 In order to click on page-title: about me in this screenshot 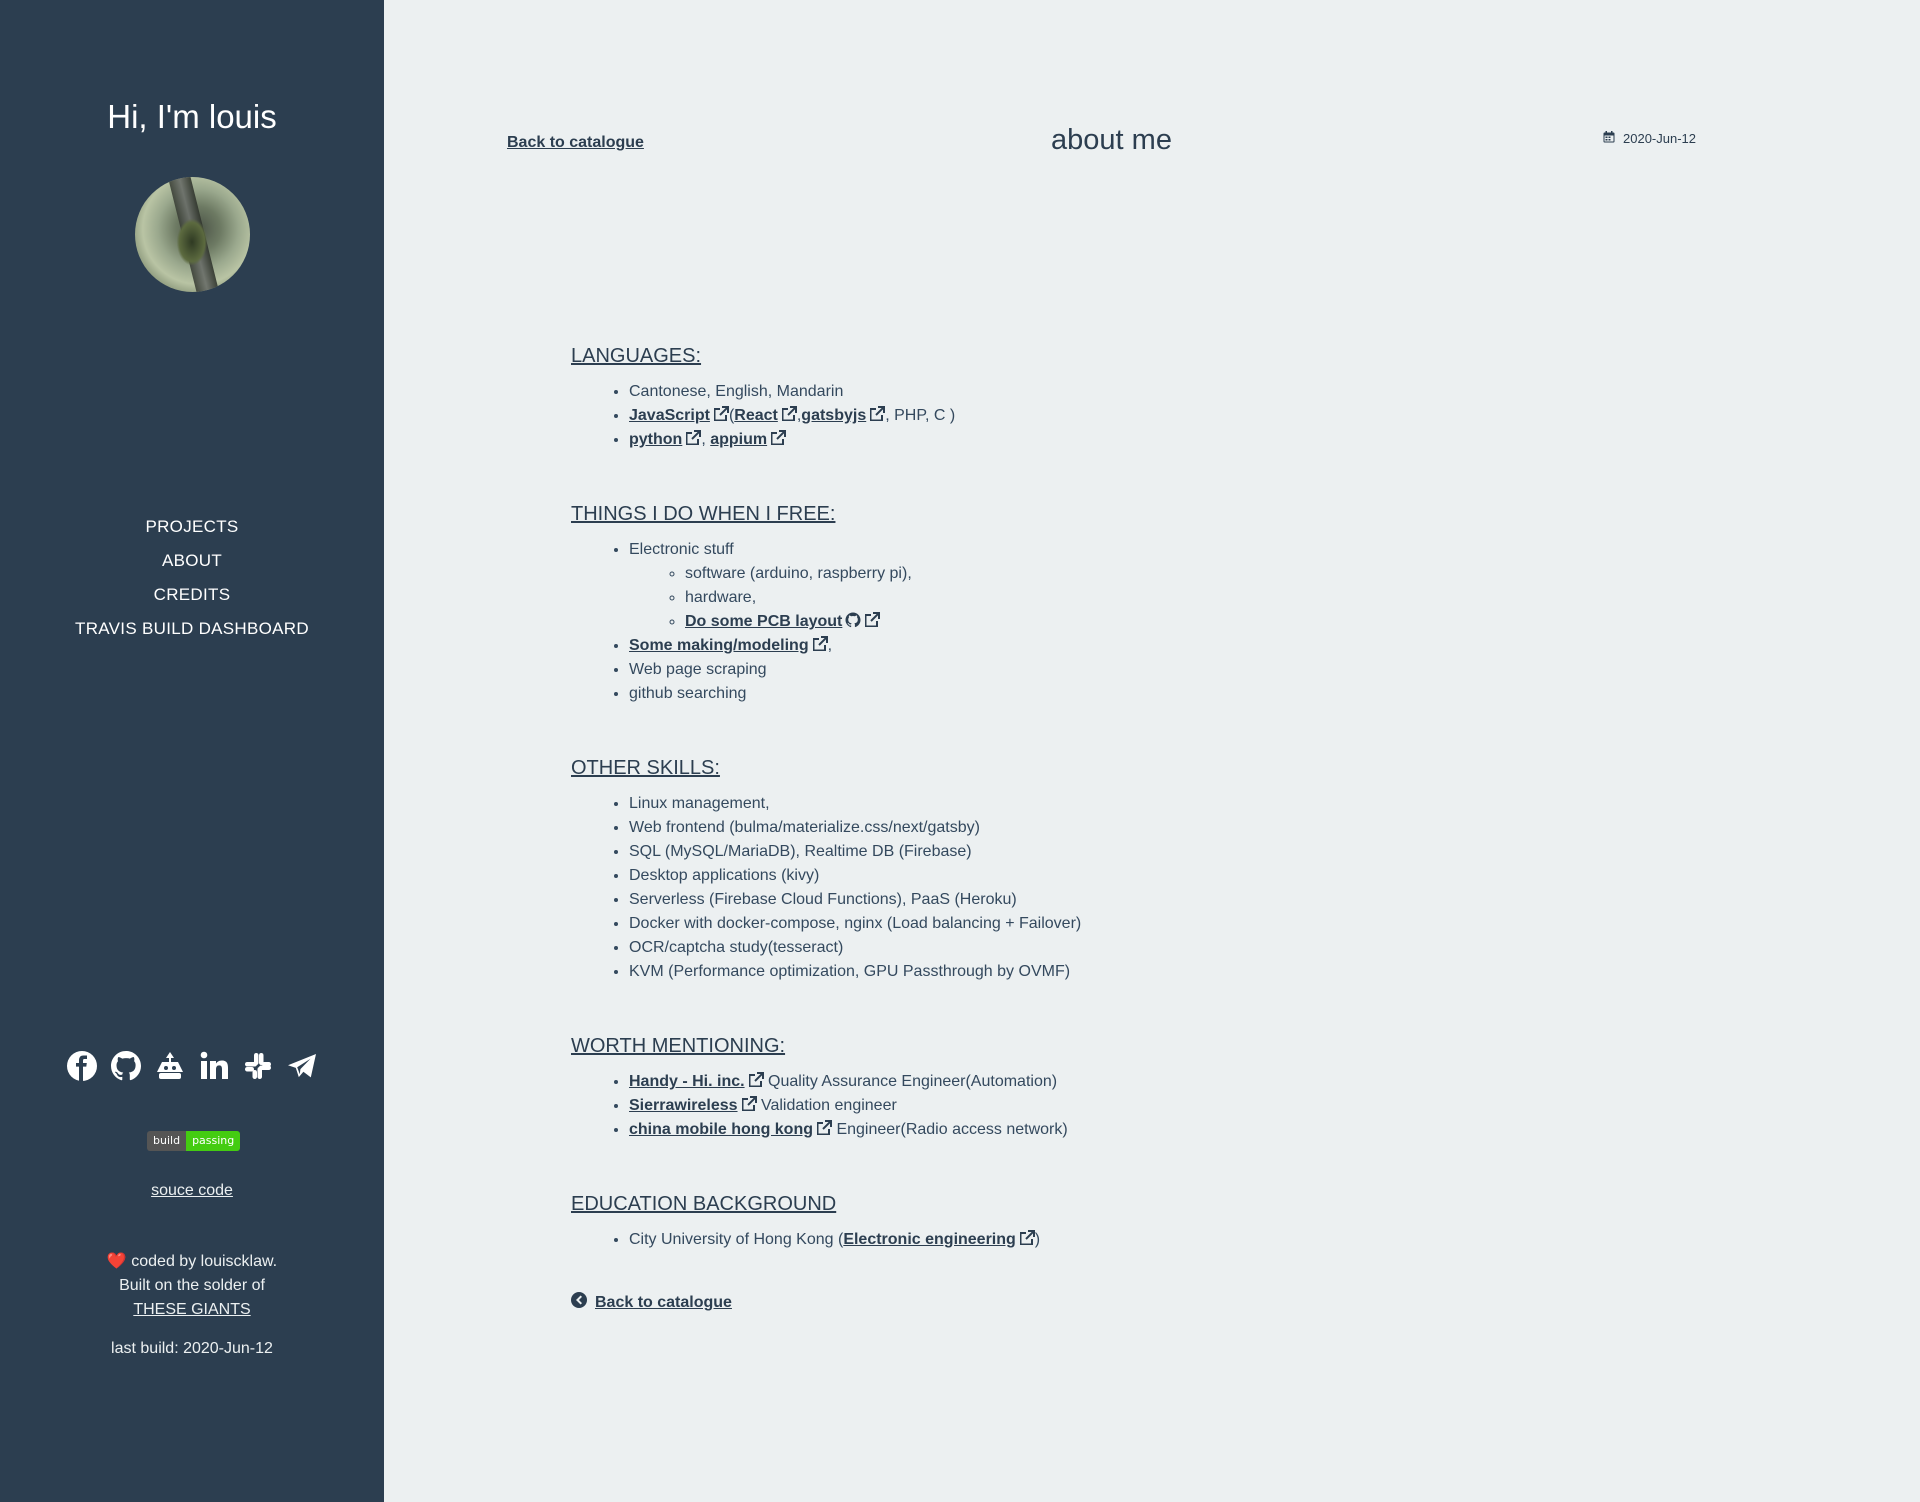, I will do `click(1111, 140)`.